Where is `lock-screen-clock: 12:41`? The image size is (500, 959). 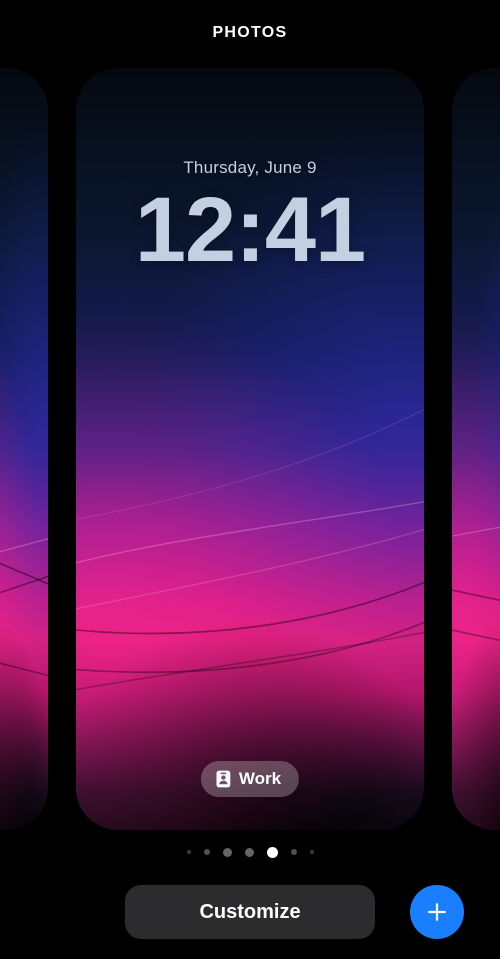 lock-screen-clock: 12:41 is located at coordinates (250, 230).